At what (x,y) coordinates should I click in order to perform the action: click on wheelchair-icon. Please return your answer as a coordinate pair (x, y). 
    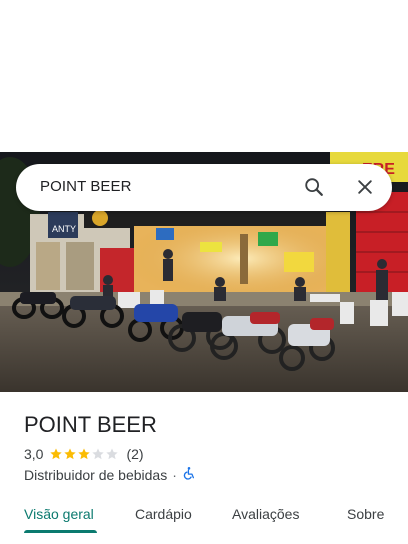
    Looking at the image, I should click on (189, 474).